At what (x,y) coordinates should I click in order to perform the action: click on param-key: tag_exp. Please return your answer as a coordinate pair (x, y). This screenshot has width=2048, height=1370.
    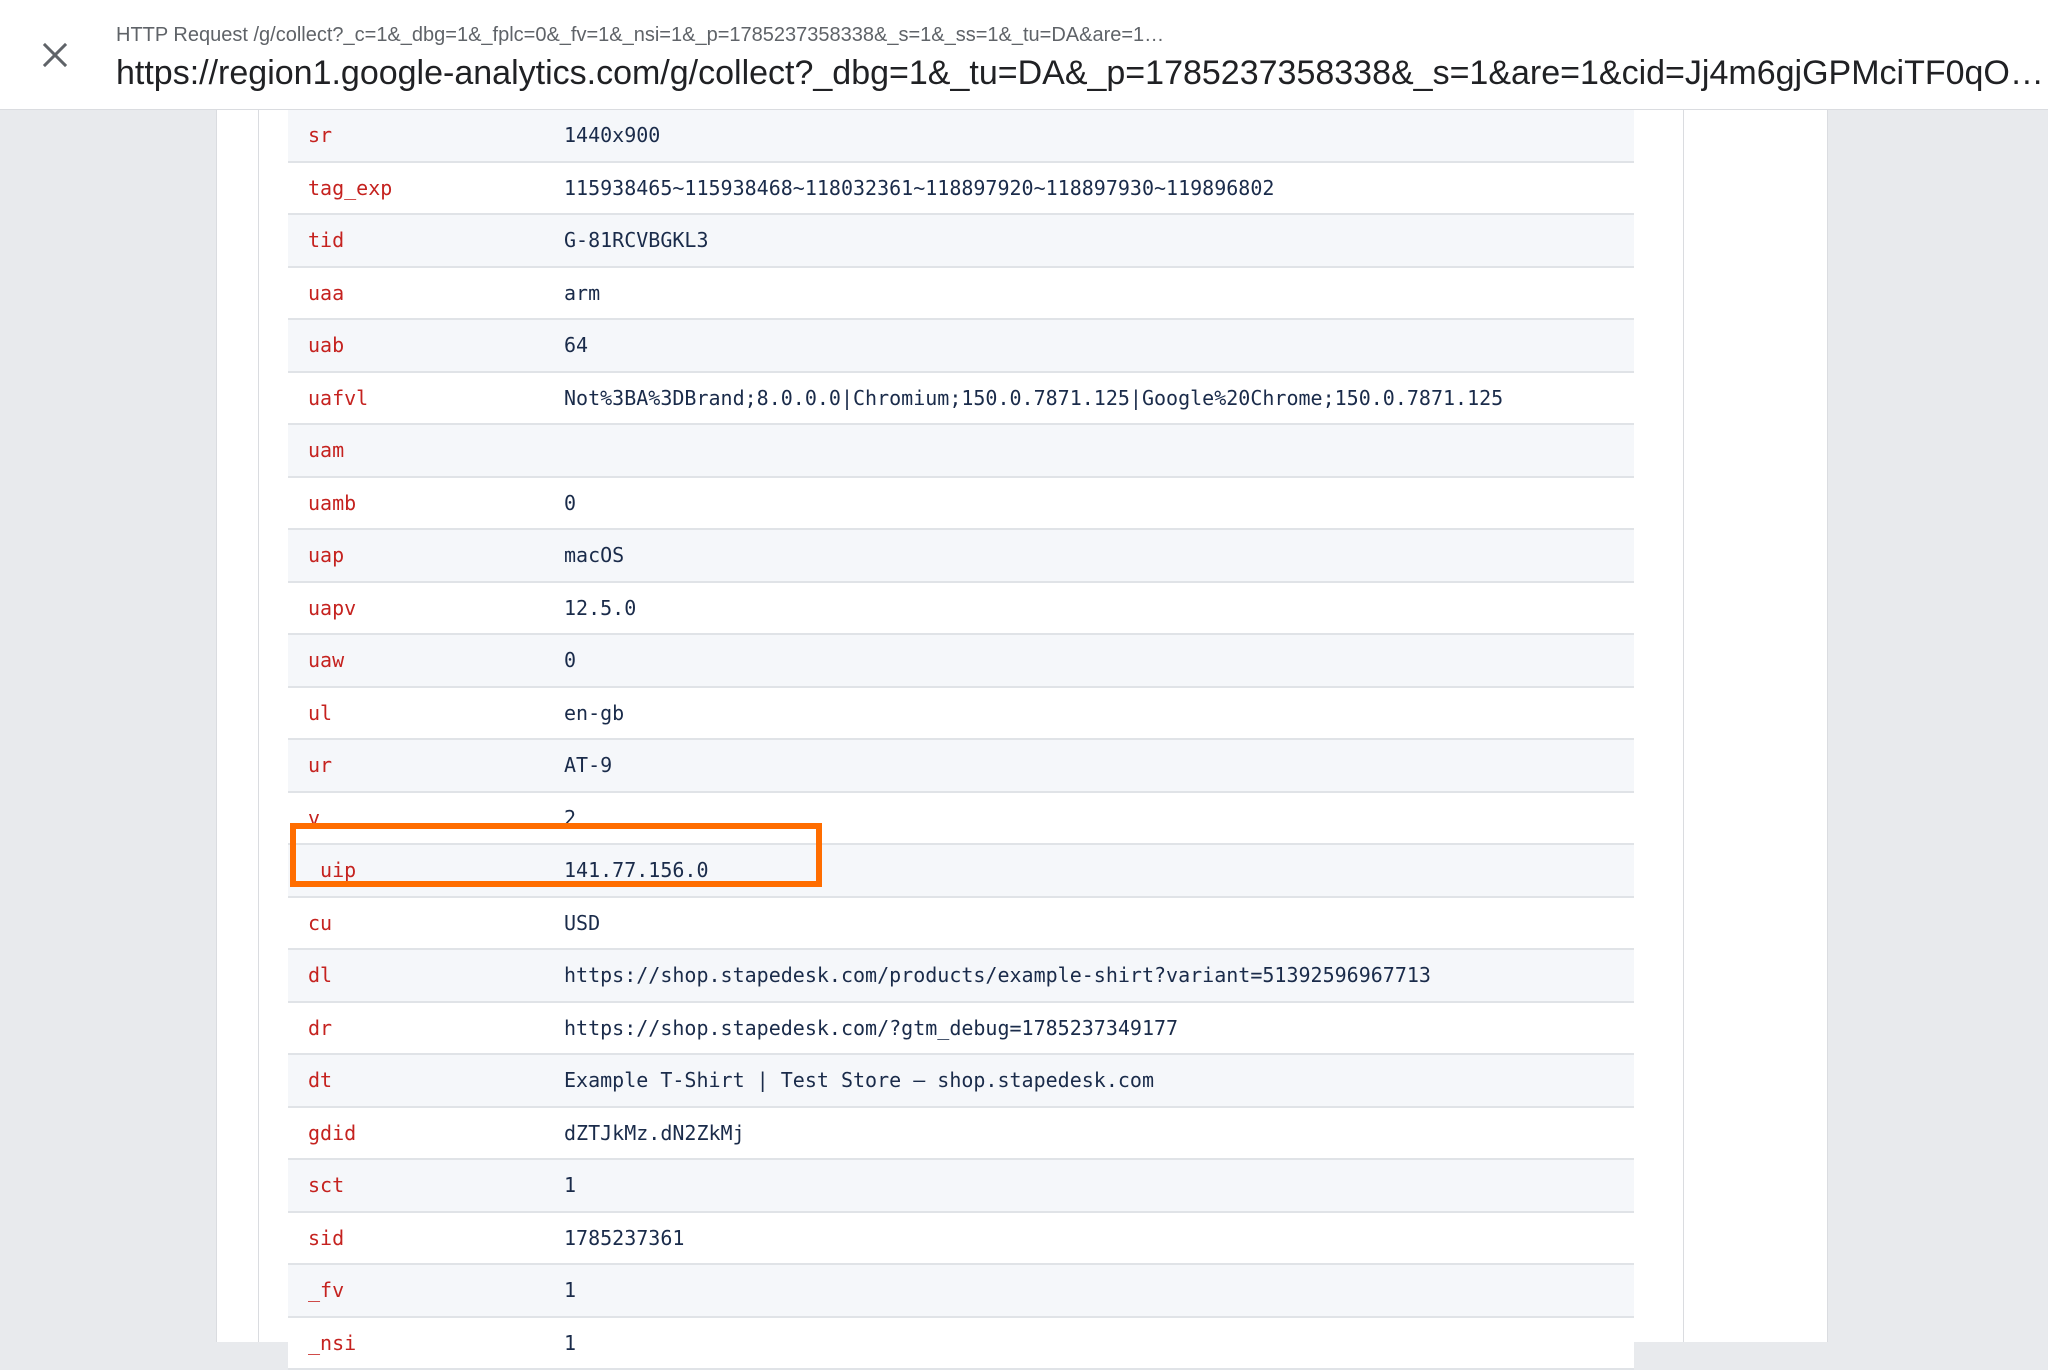
    Looking at the image, I should click on (426, 188).